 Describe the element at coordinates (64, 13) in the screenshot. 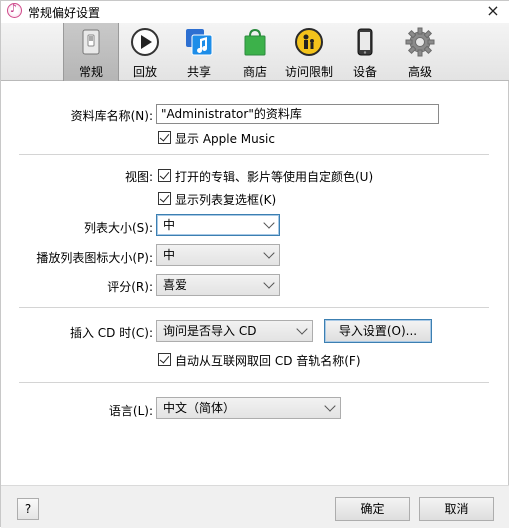

I see `window-title: 常规偏好设置` at that location.